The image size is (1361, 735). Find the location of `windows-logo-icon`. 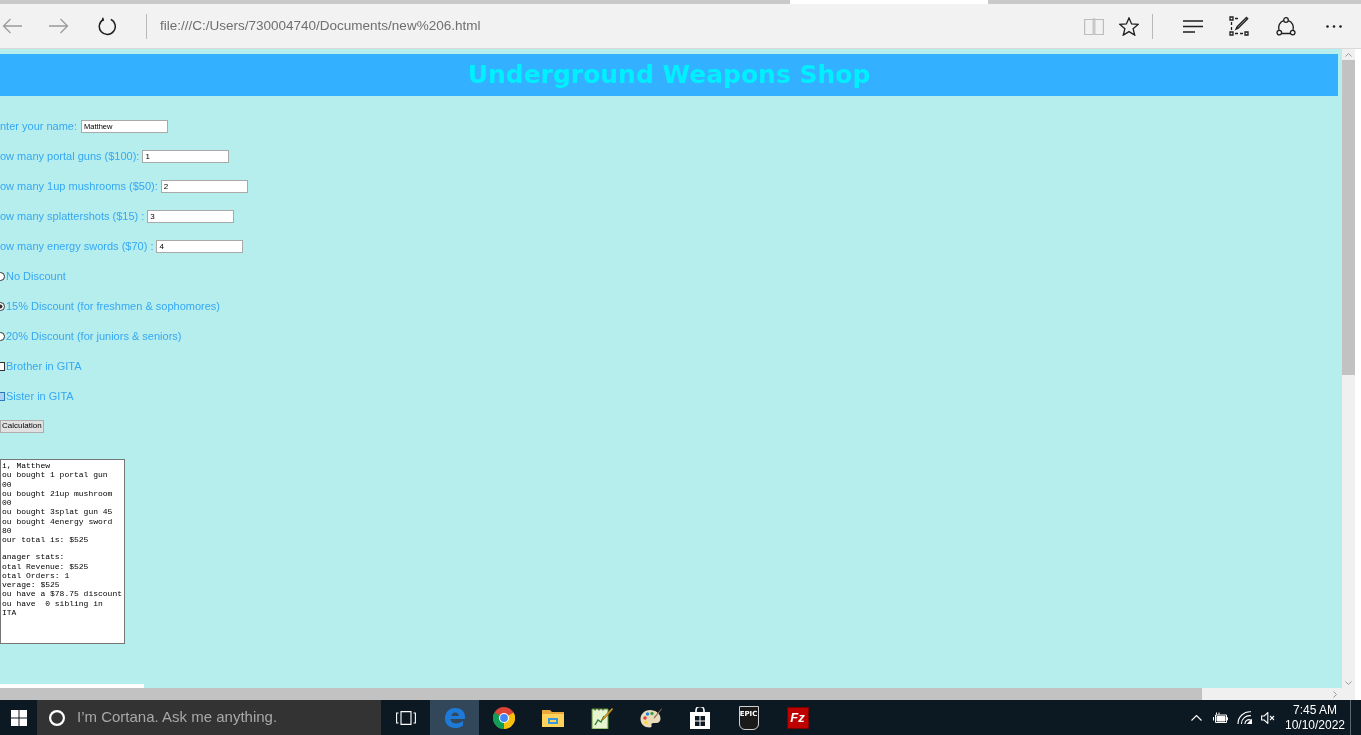

windows-logo-icon is located at coordinates (18, 717).